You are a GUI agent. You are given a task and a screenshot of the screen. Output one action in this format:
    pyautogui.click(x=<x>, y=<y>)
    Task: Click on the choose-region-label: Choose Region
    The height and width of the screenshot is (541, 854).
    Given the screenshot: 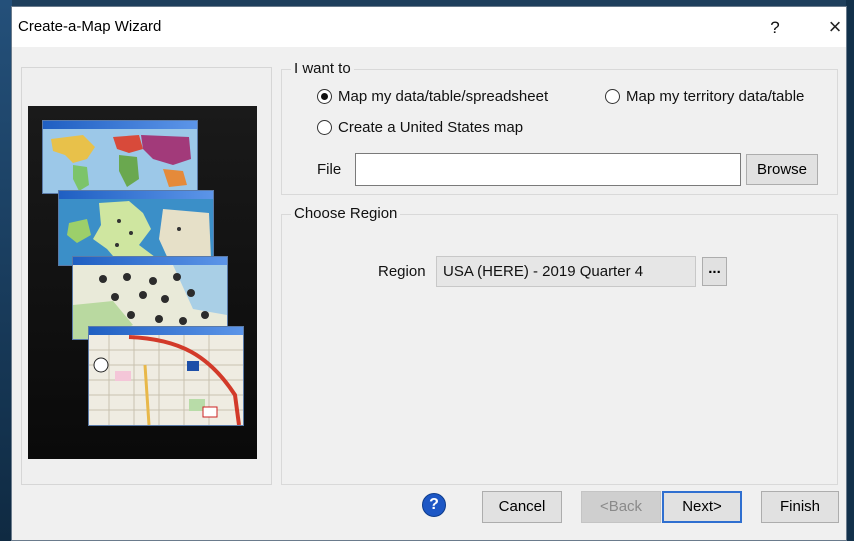 What is the action you would take?
    pyautogui.click(x=346, y=213)
    